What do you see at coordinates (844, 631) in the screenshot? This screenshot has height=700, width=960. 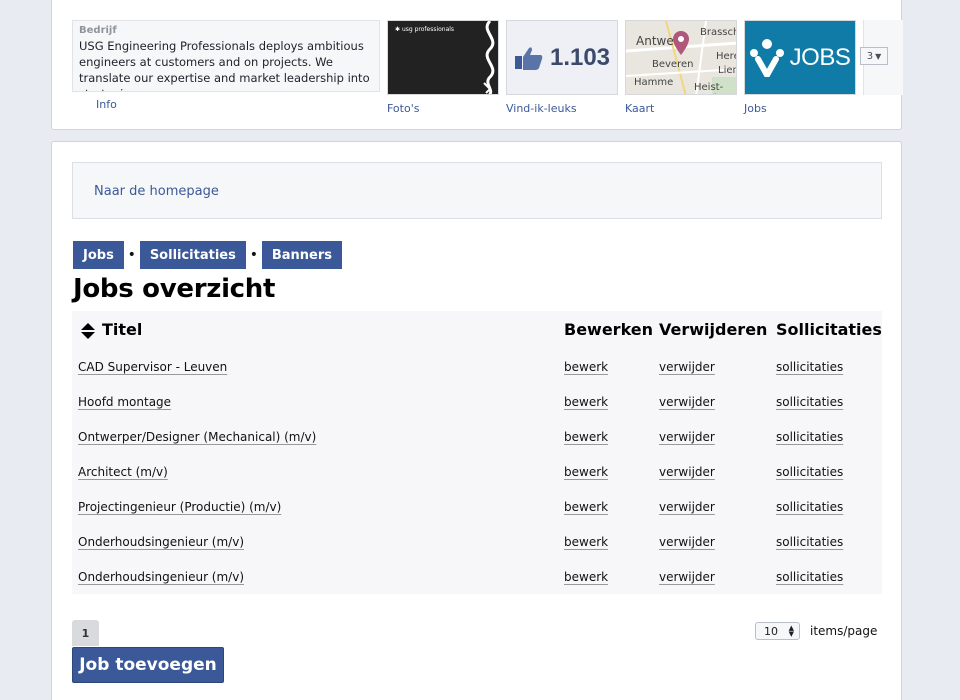 I see `items-per-page-label: items/page` at bounding box center [844, 631].